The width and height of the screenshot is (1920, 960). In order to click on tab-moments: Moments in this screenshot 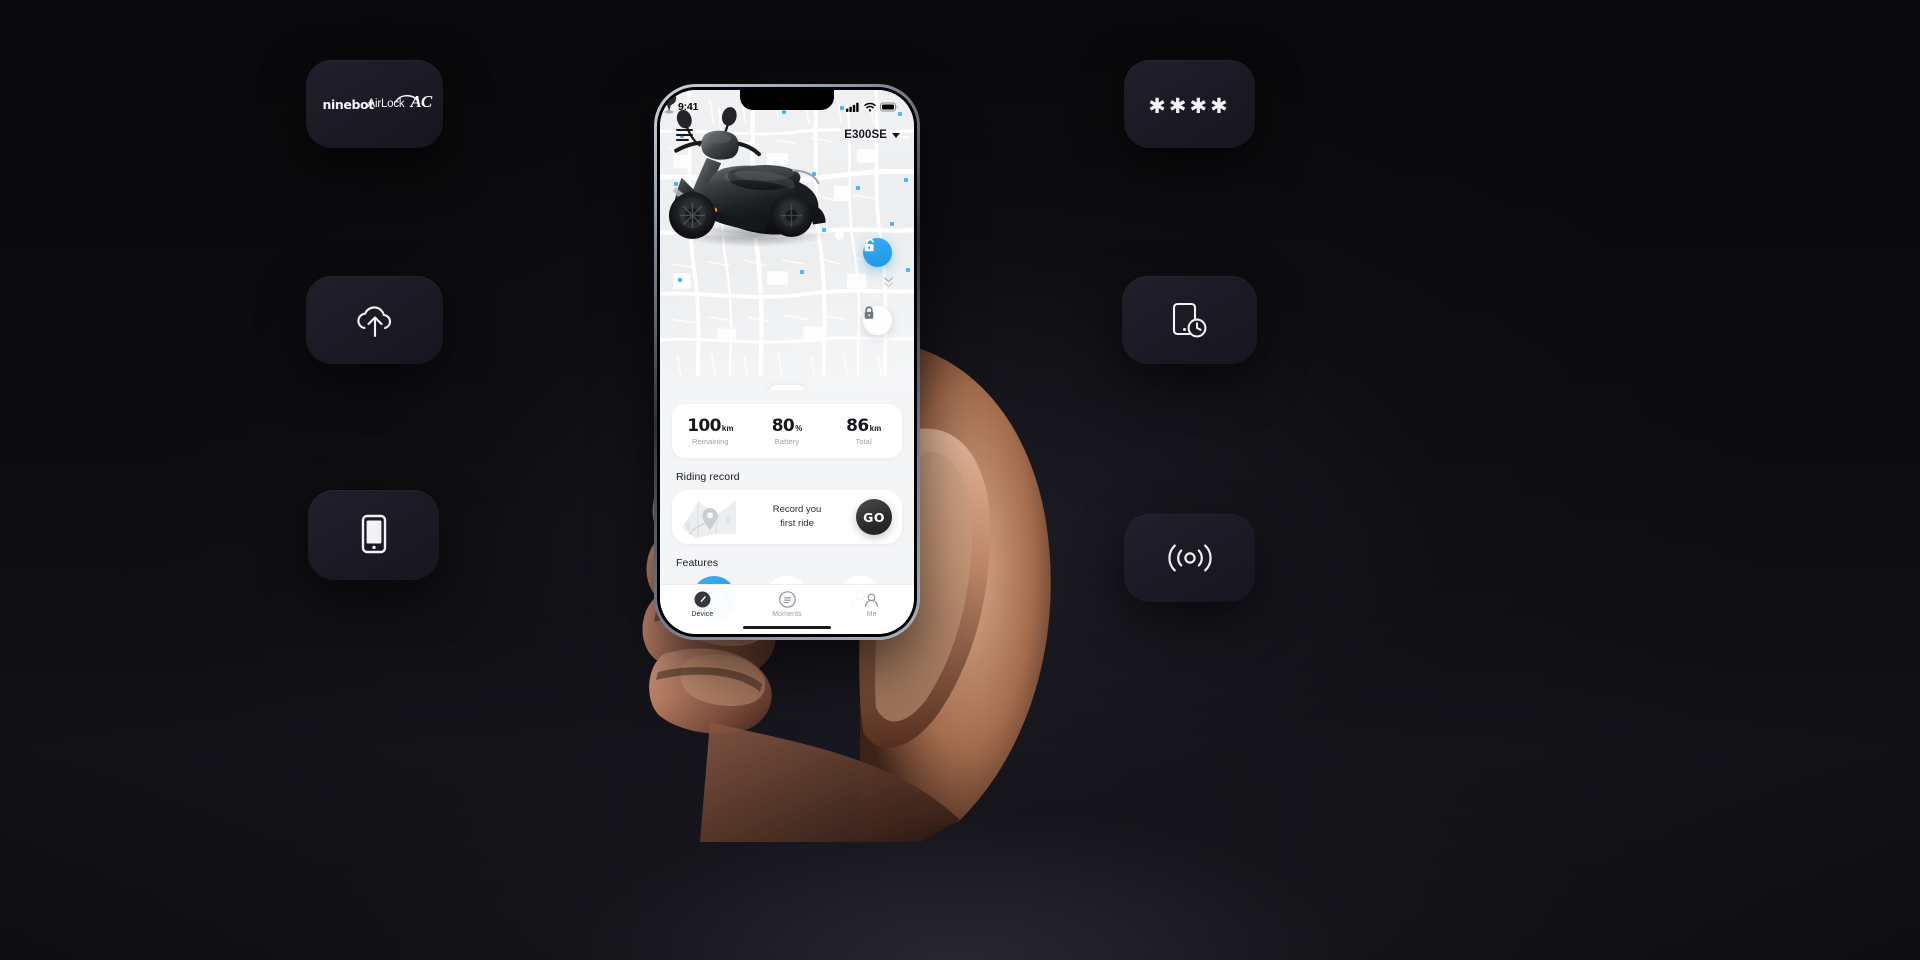, I will do `click(787, 604)`.